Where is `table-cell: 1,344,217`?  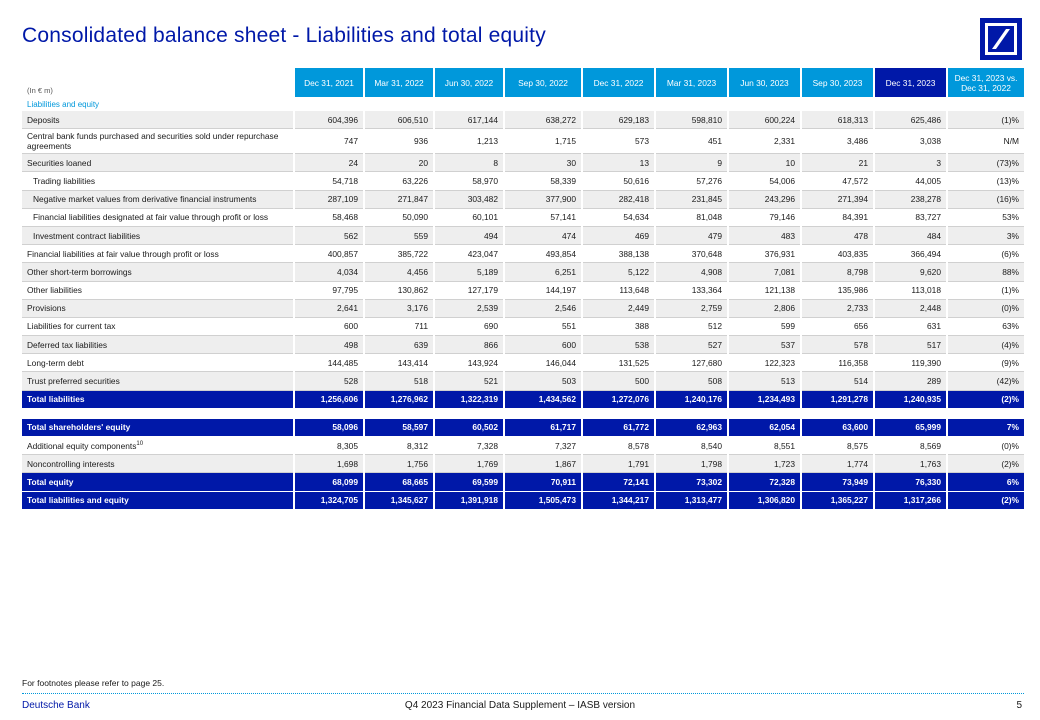
table-cell: 1,344,217 is located at coordinates (618, 500).